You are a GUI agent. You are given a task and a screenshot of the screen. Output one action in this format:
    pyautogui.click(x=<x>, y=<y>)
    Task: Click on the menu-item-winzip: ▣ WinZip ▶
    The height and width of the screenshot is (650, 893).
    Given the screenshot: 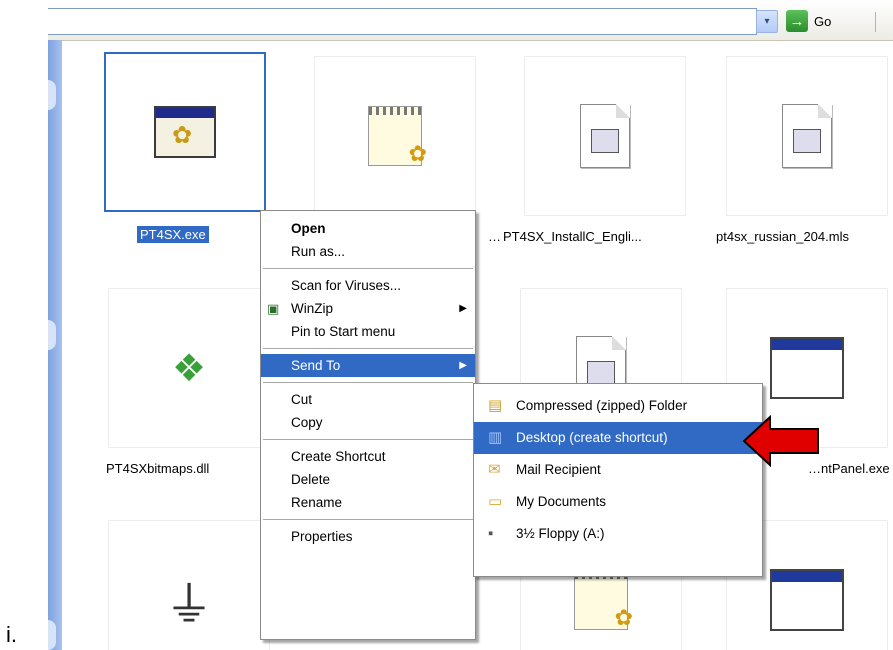 What is the action you would take?
    pyautogui.click(x=368, y=308)
    